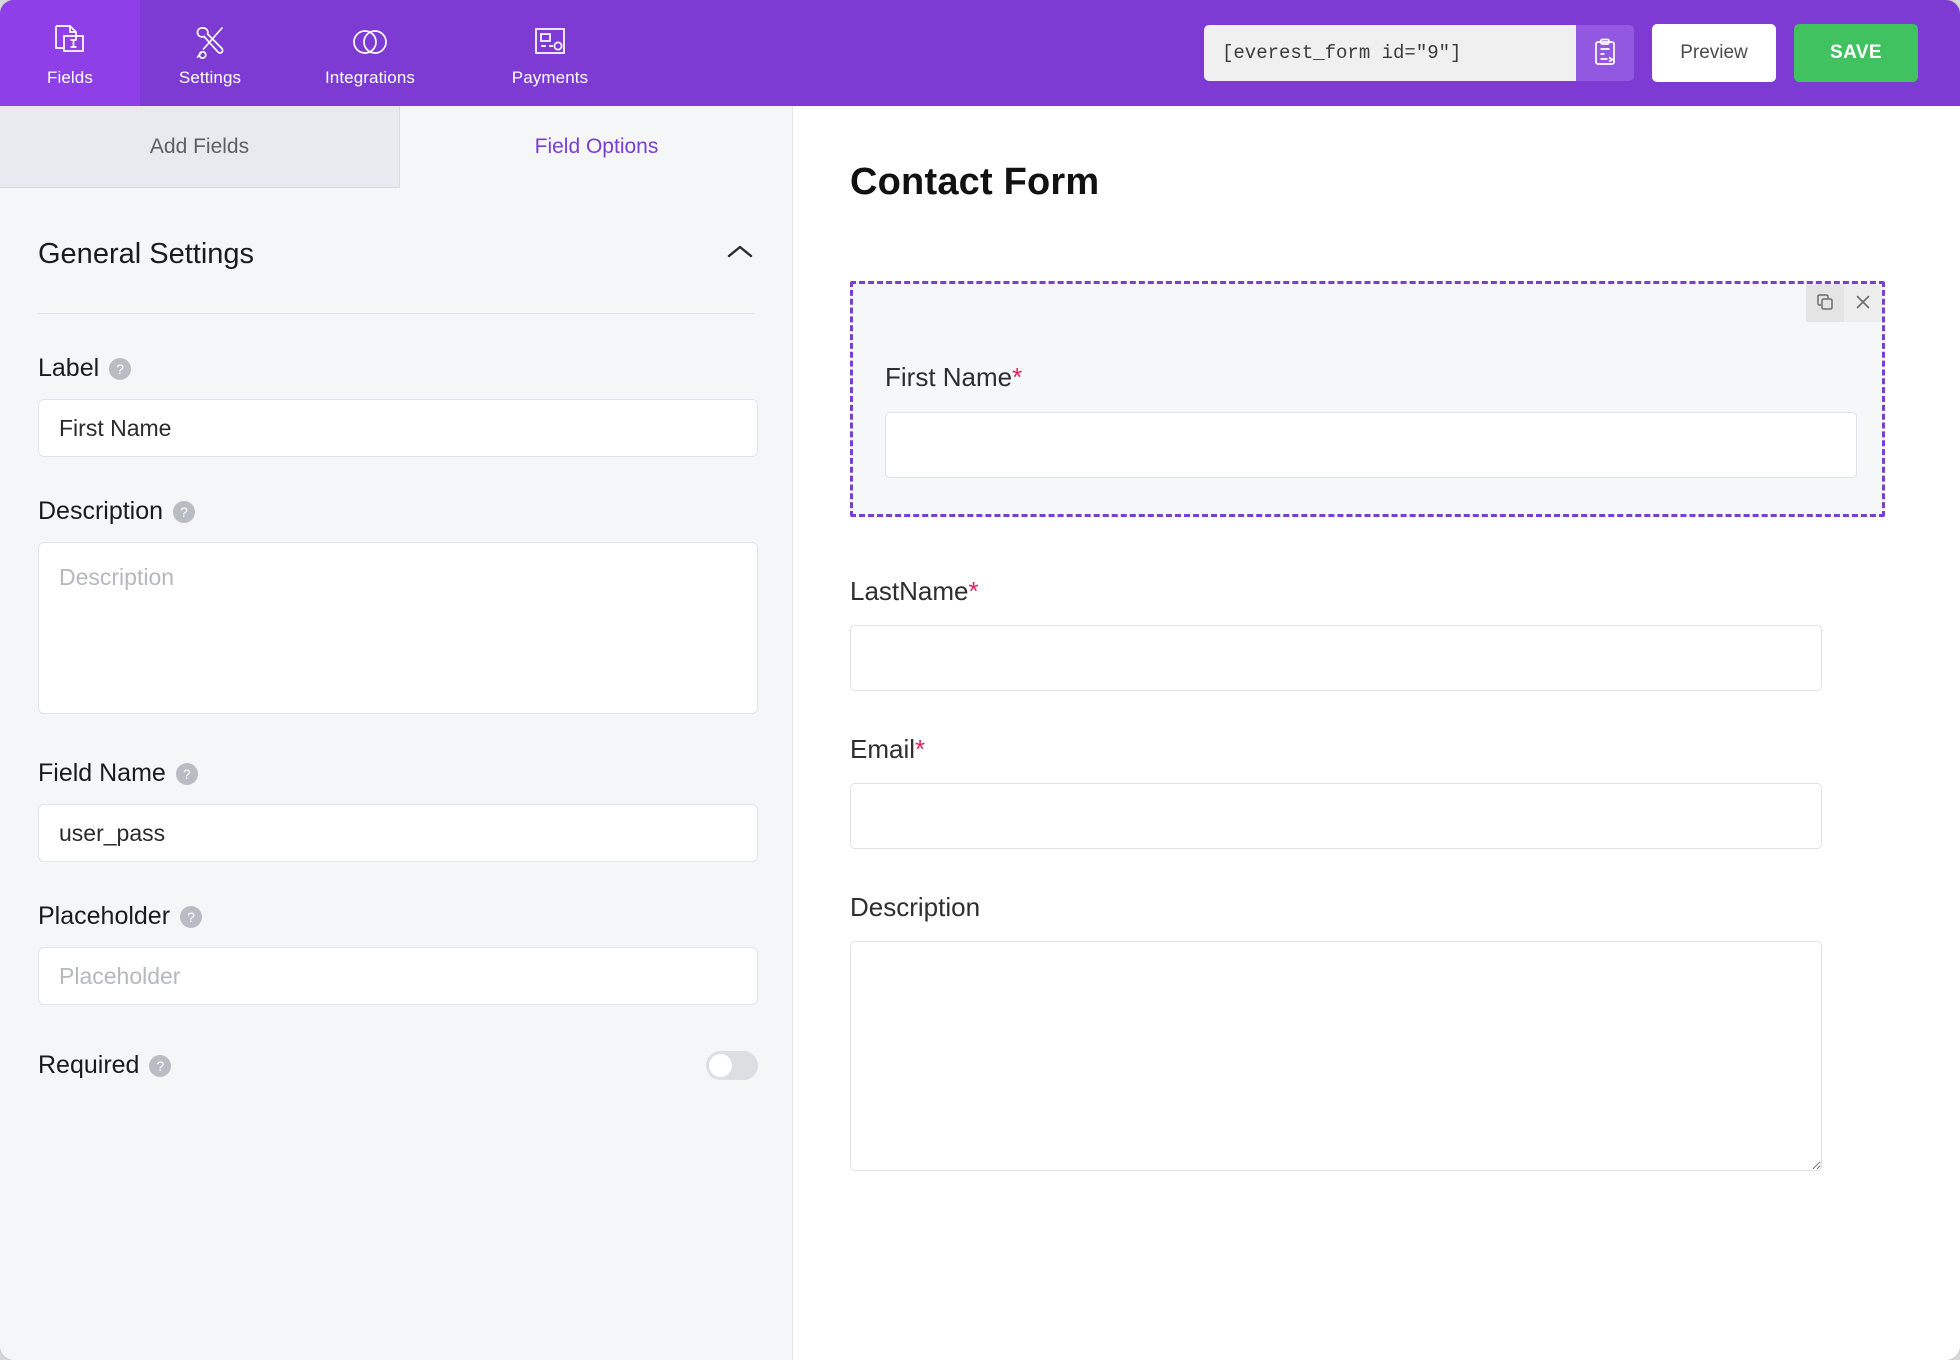  I want to click on field-name-setting-group: Field Name ?, so click(398, 810).